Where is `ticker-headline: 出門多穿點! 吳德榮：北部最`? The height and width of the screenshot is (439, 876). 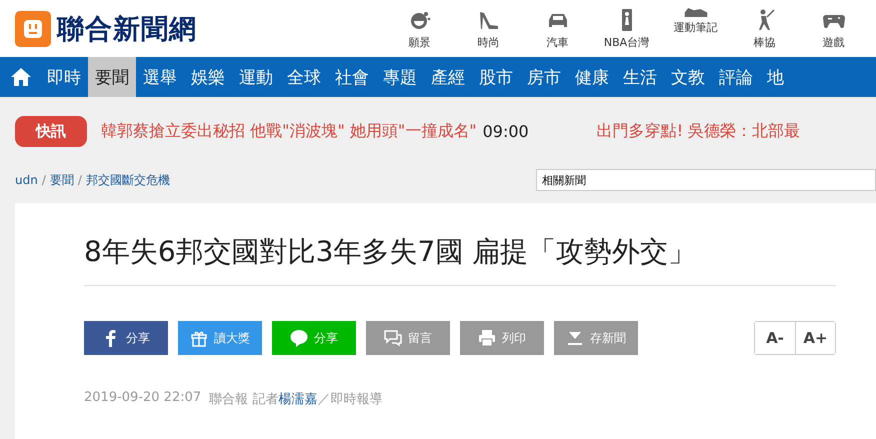
ticker-headline: 出門多穿點! 吳德榮：北部最 is located at coordinates (698, 131).